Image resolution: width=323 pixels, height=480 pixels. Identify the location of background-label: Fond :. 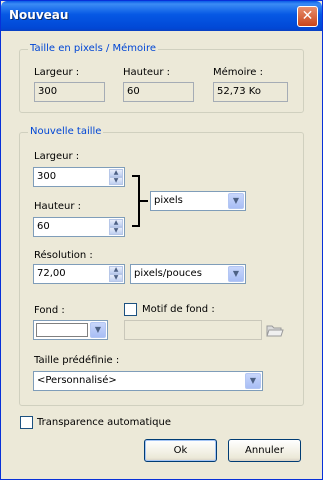
(49, 310).